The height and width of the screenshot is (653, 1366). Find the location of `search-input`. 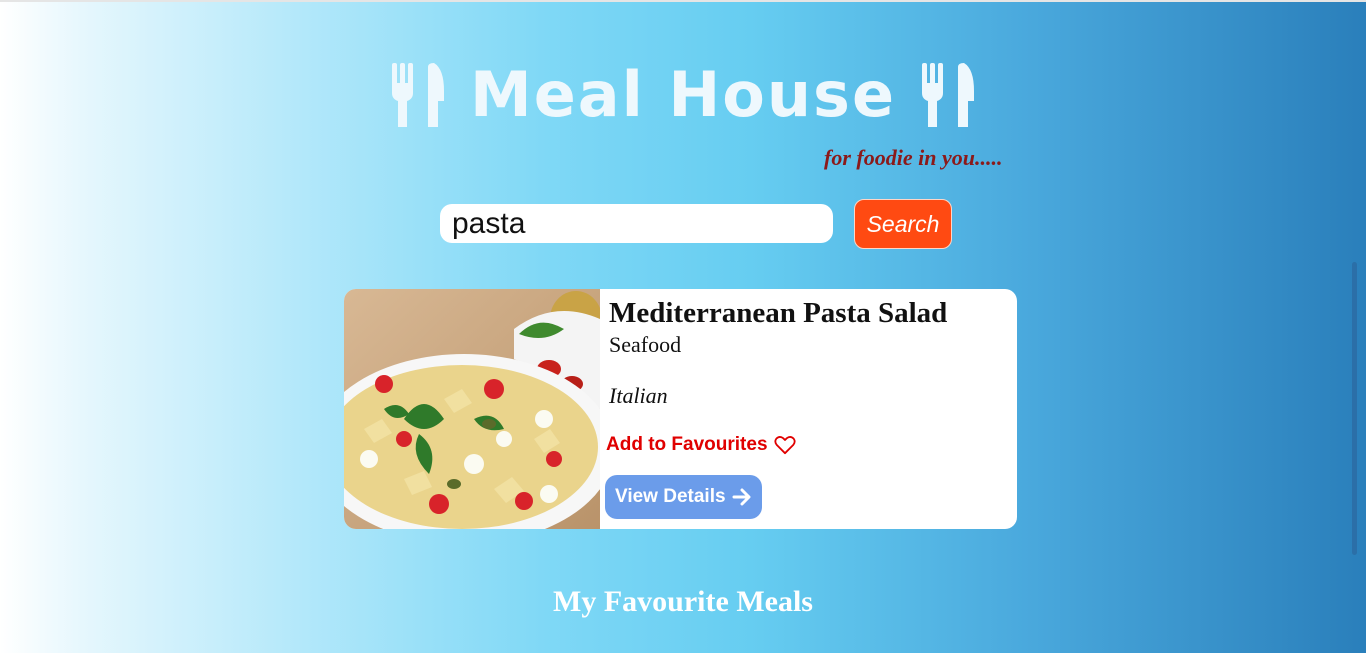

search-input is located at coordinates (636, 223).